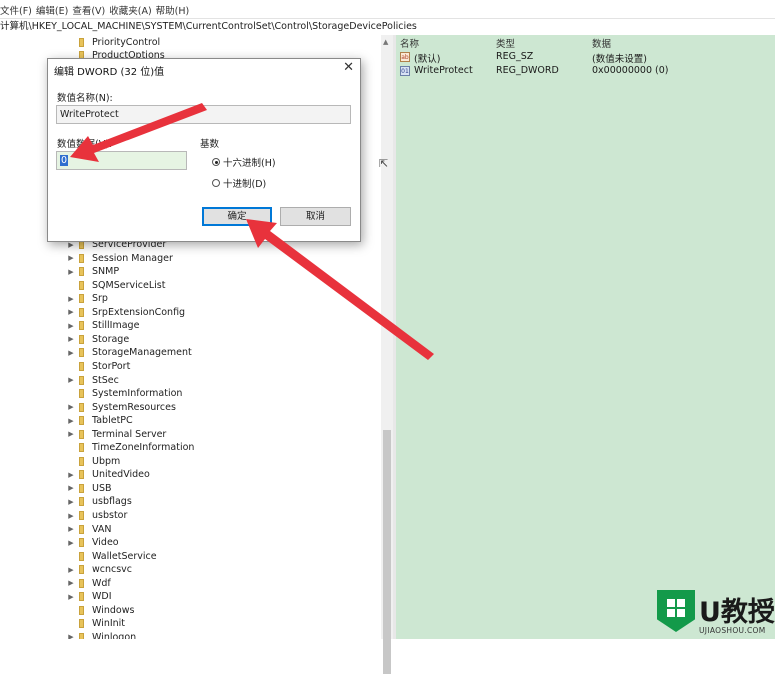  What do you see at coordinates (96, 515) in the screenshot?
I see `tree-item: ▶ usbstor` at bounding box center [96, 515].